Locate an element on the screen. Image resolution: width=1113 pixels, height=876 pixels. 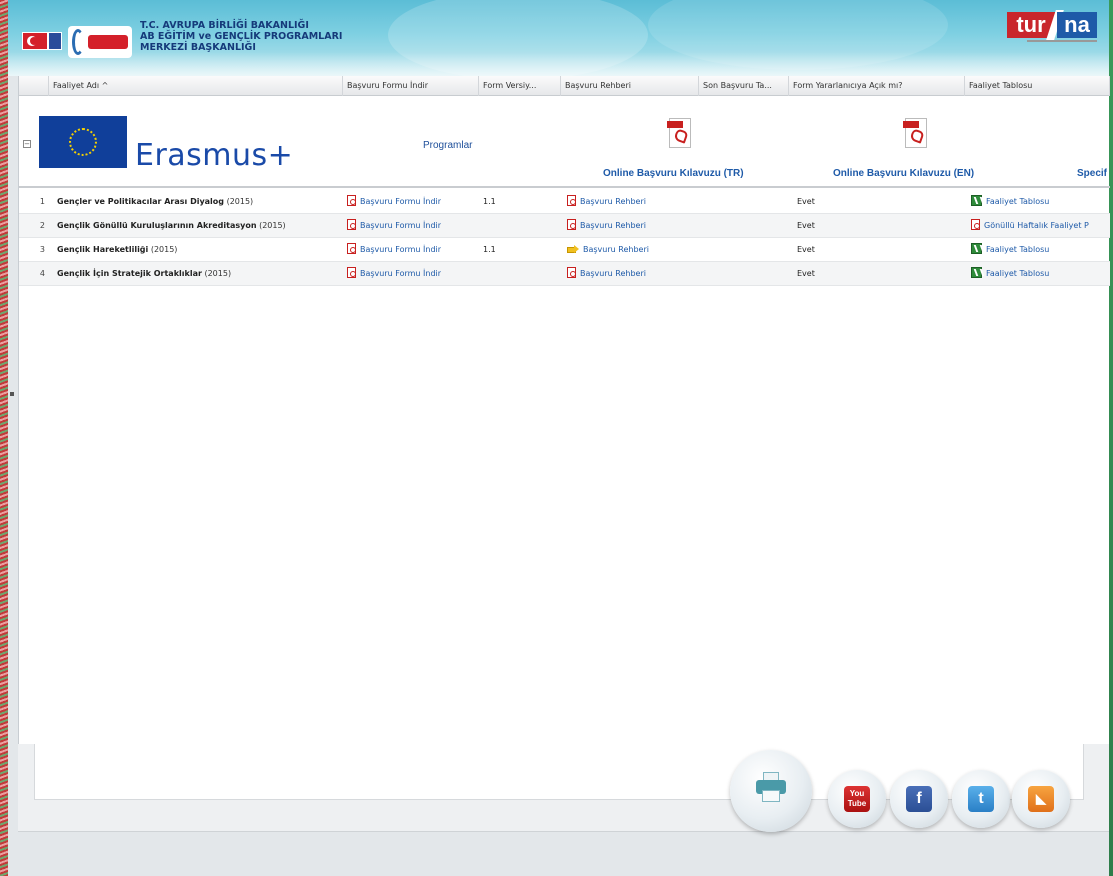
print-button is located at coordinates (771, 791).